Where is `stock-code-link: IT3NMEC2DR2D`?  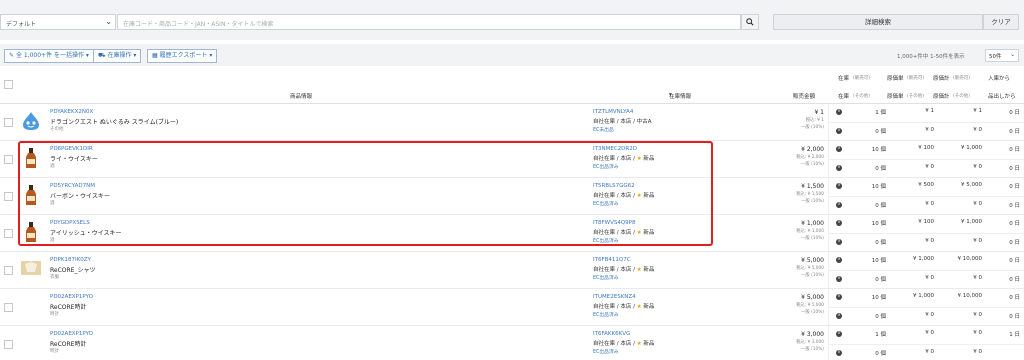 stock-code-link: IT3NMEC2DR2D is located at coordinates (615, 149).